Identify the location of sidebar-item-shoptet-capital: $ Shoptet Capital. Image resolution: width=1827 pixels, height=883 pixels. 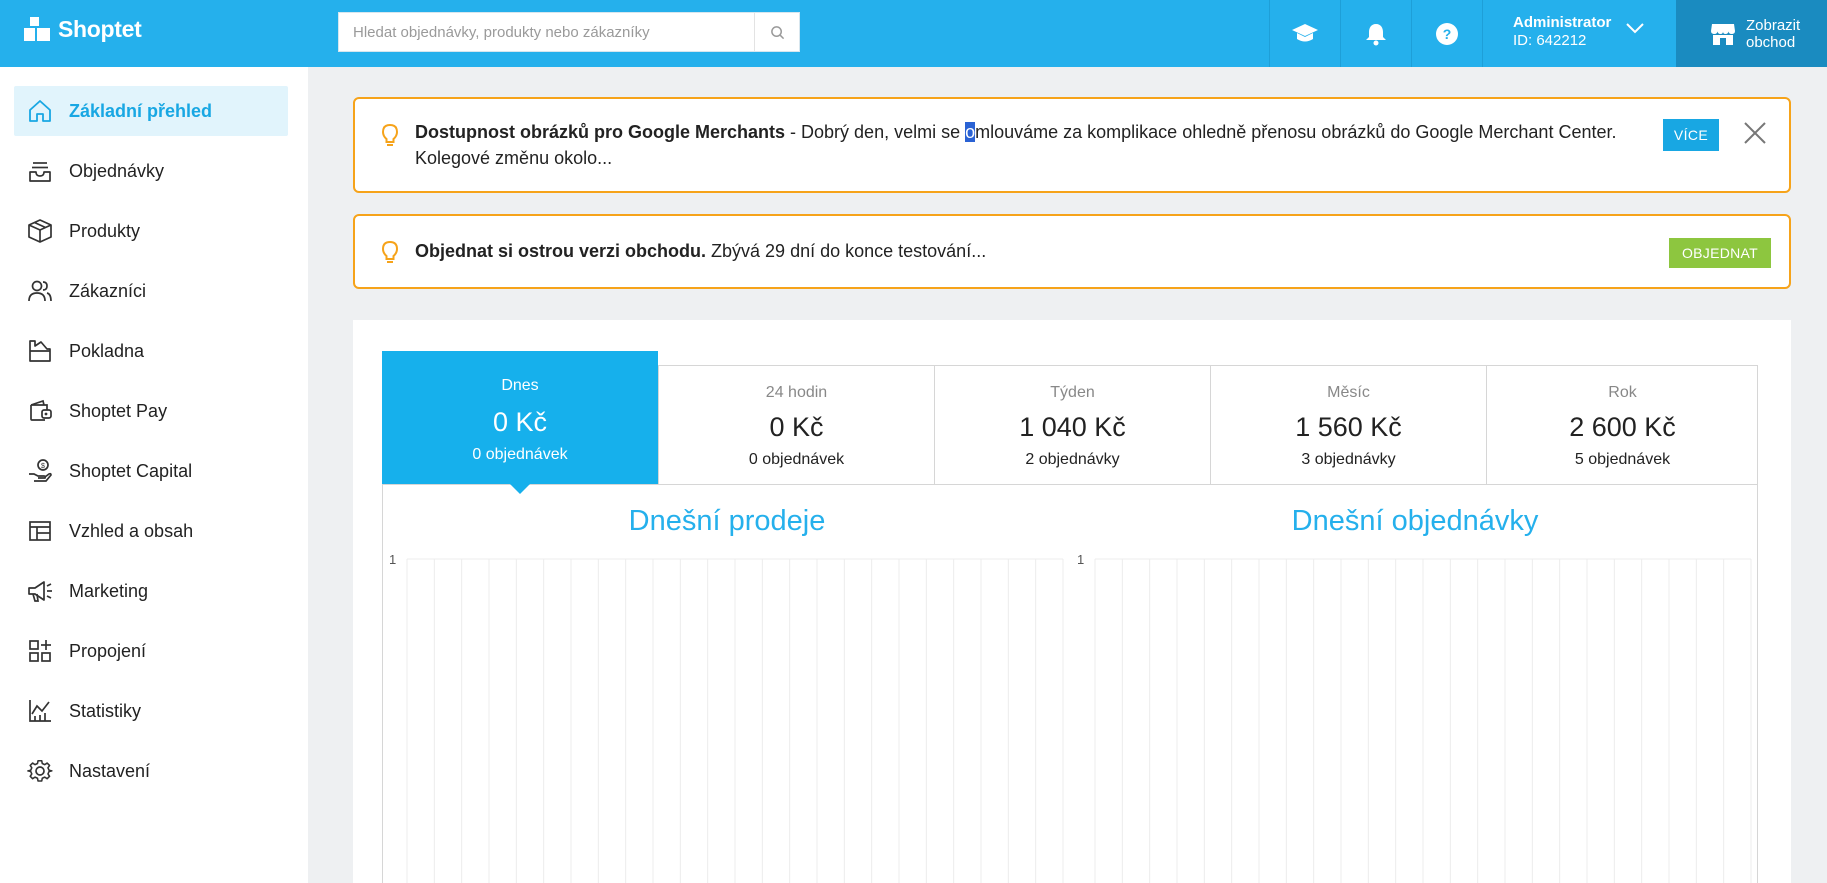
(151, 471).